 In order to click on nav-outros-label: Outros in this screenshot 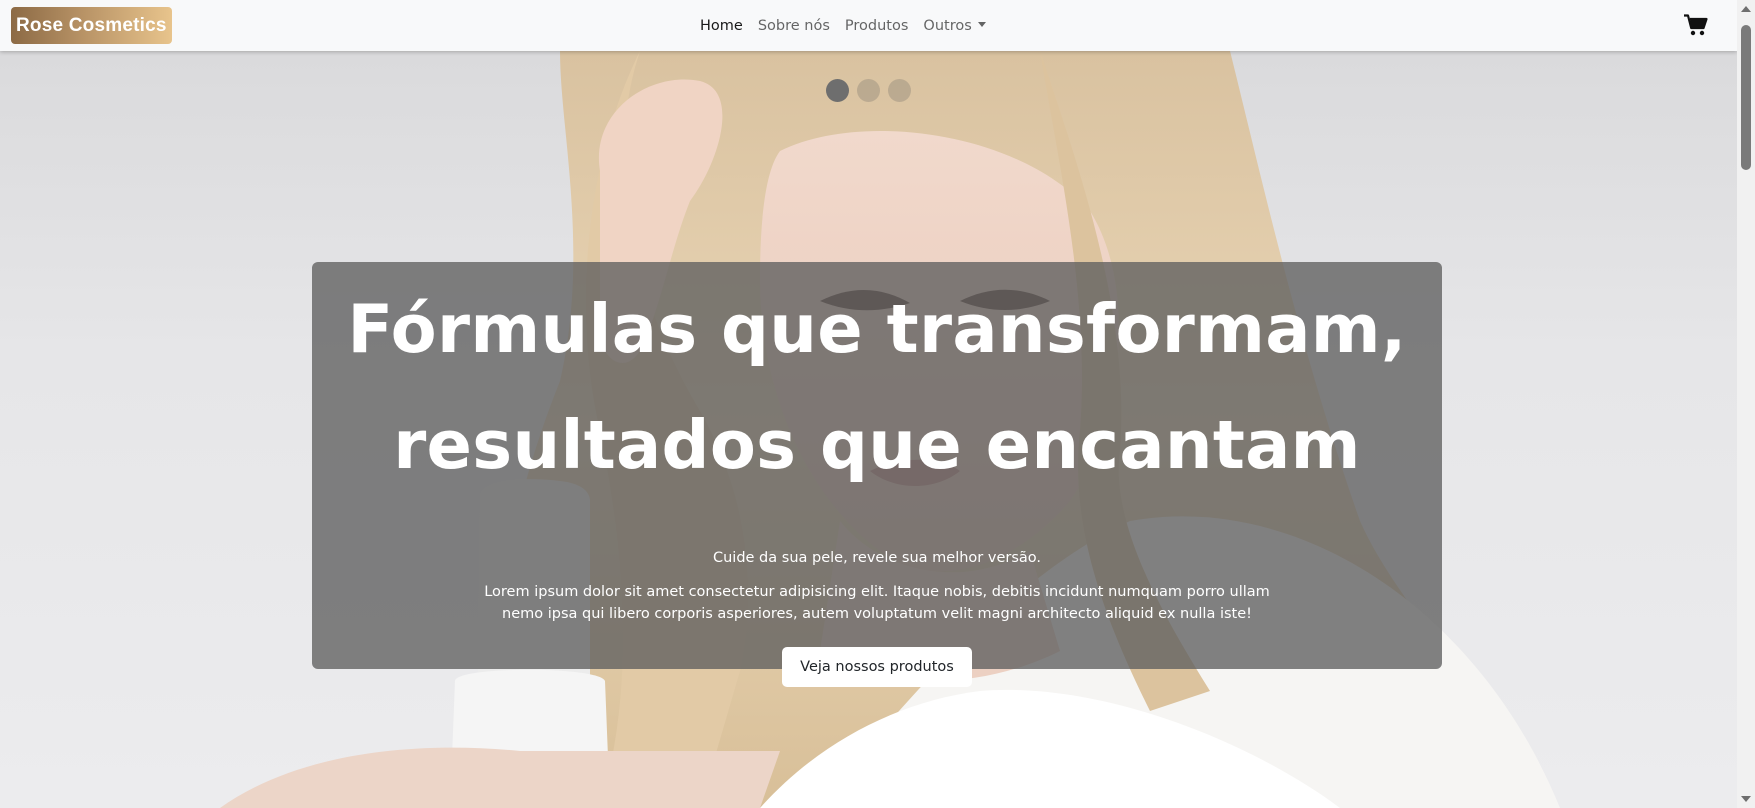, I will do `click(947, 25)`.